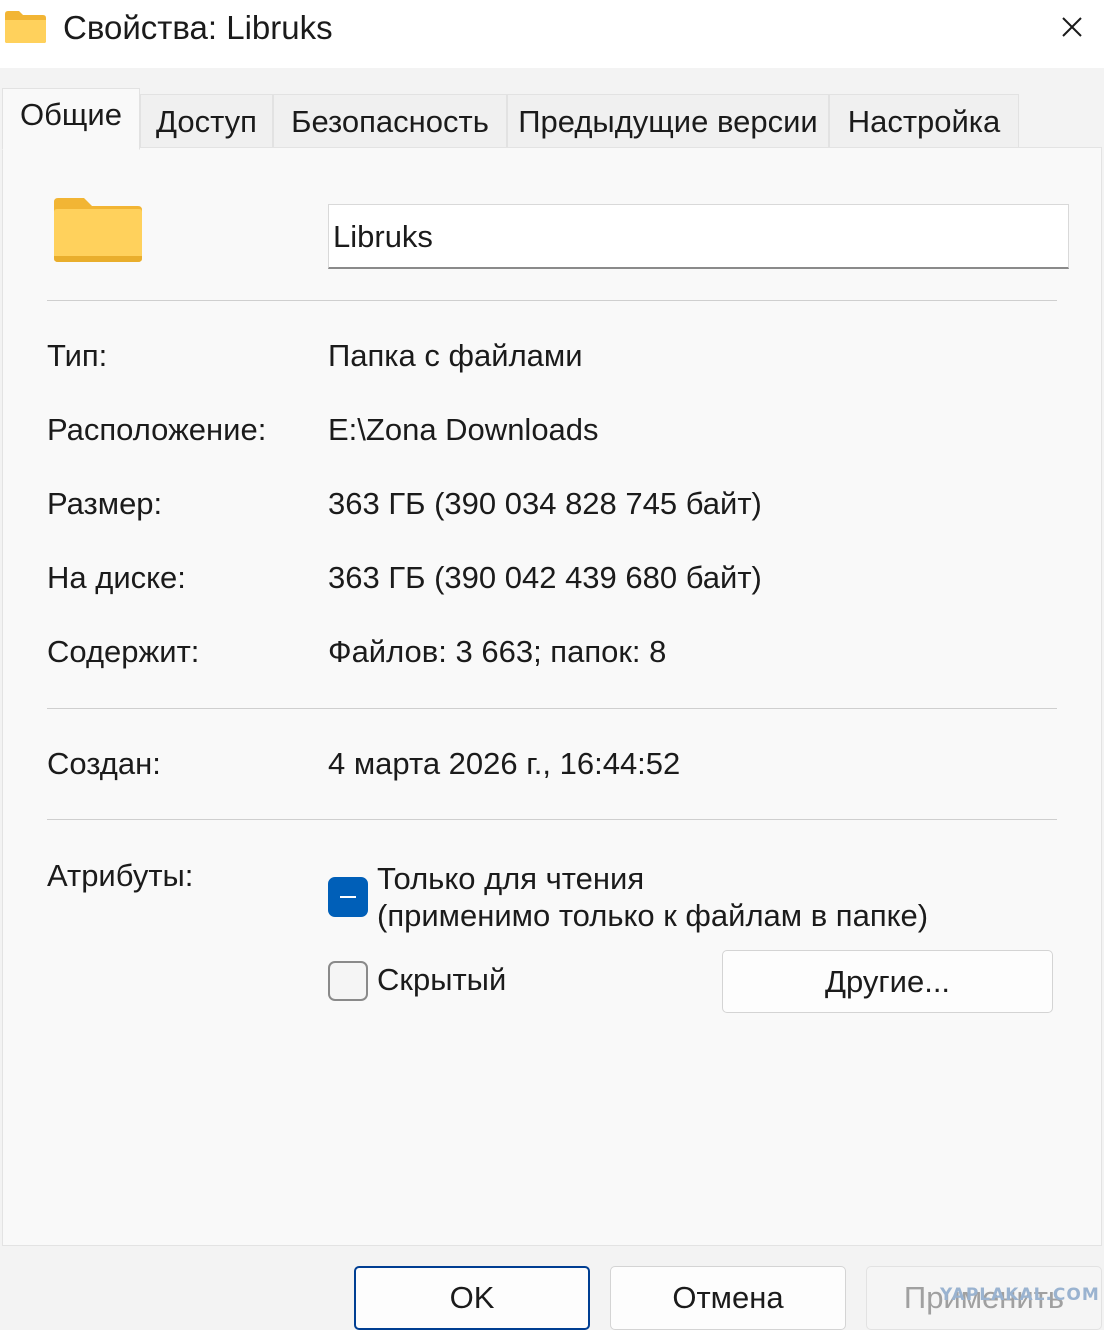 The height and width of the screenshot is (1330, 1104). What do you see at coordinates (1020, 1295) in the screenshot?
I see `watermark: YAPLAKAL.COM` at bounding box center [1020, 1295].